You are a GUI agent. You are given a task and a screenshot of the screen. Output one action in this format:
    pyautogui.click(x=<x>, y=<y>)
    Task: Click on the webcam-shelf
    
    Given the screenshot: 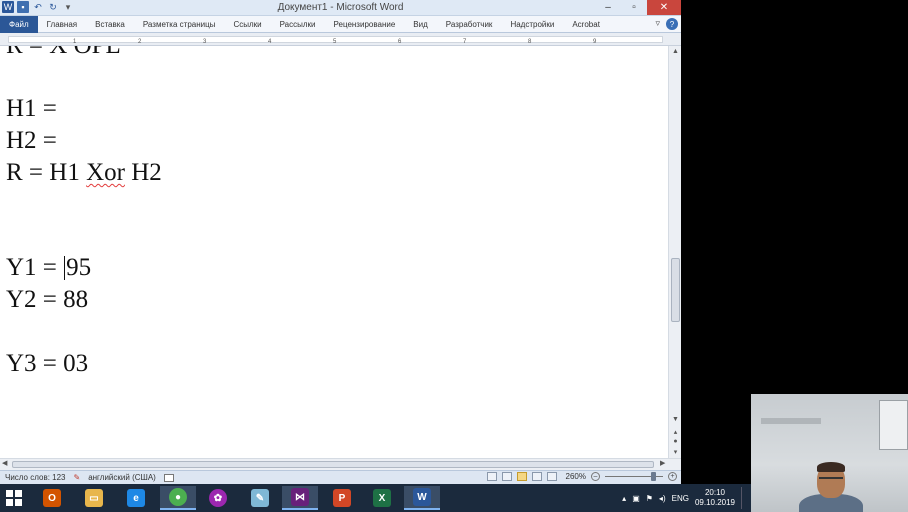 What is the action you would take?
    pyautogui.click(x=791, y=421)
    